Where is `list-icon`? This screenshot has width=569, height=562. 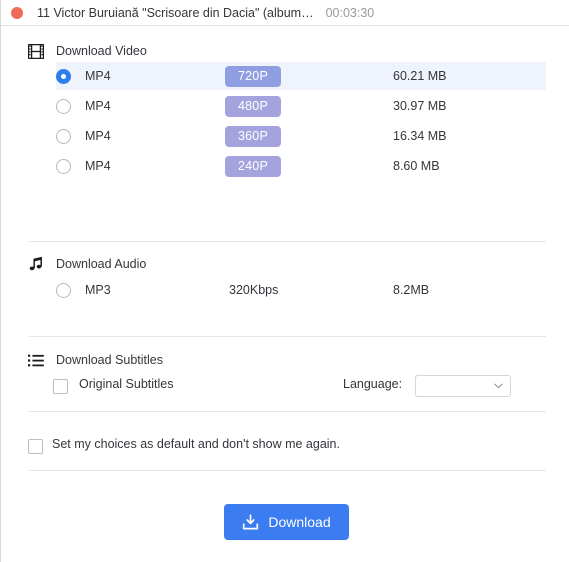
list-icon is located at coordinates (36, 360).